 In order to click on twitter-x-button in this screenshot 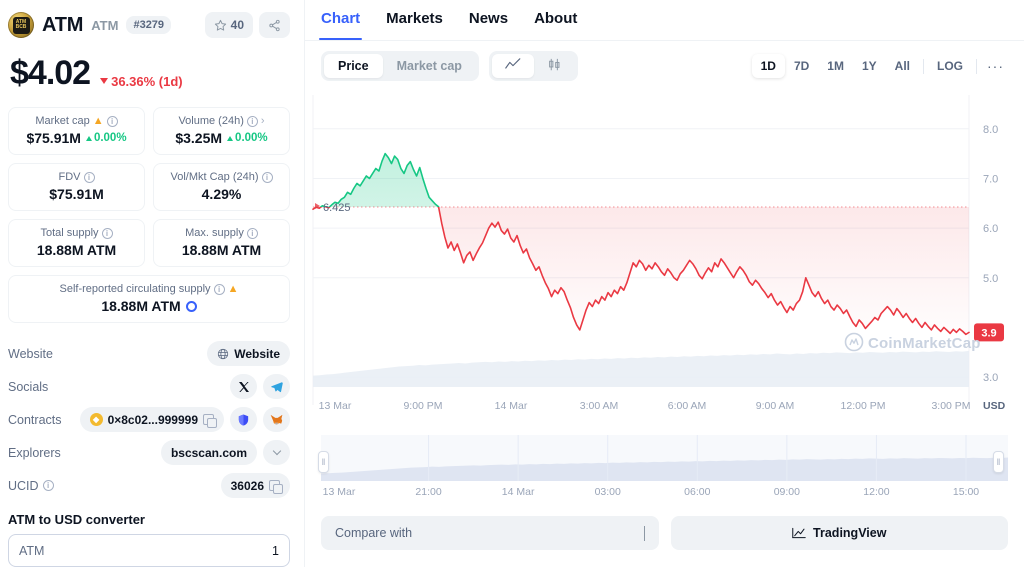, I will do `click(243, 386)`.